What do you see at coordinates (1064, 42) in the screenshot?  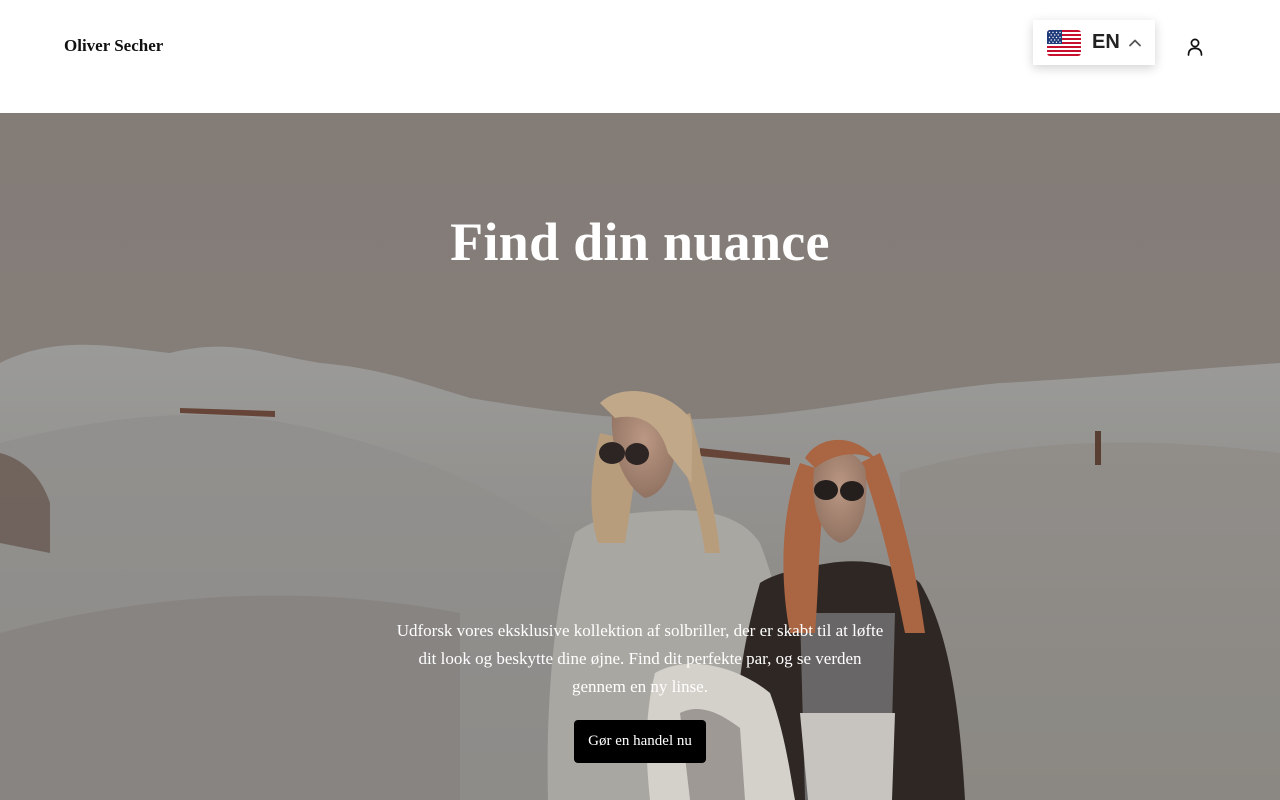 I see `us-flag-icon` at bounding box center [1064, 42].